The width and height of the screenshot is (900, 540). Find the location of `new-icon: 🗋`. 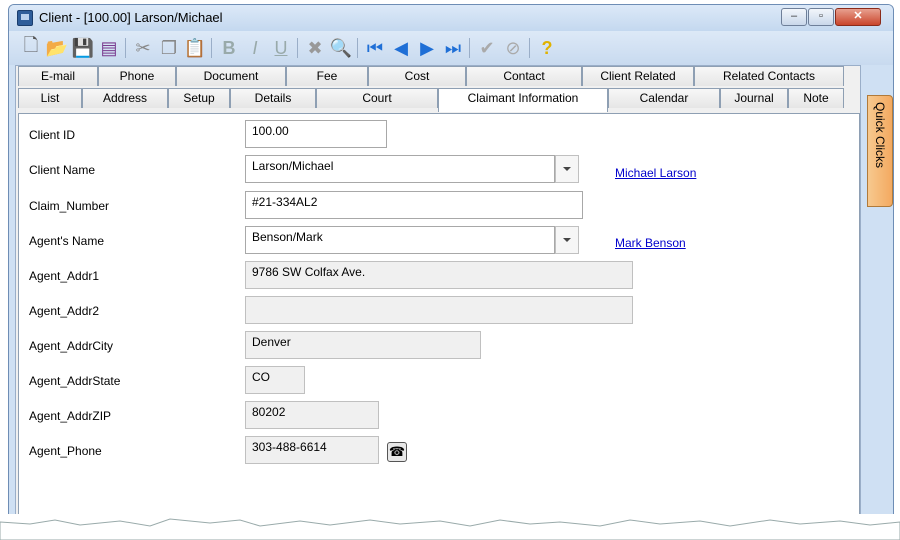

new-icon: 🗋 is located at coordinates (31, 47).